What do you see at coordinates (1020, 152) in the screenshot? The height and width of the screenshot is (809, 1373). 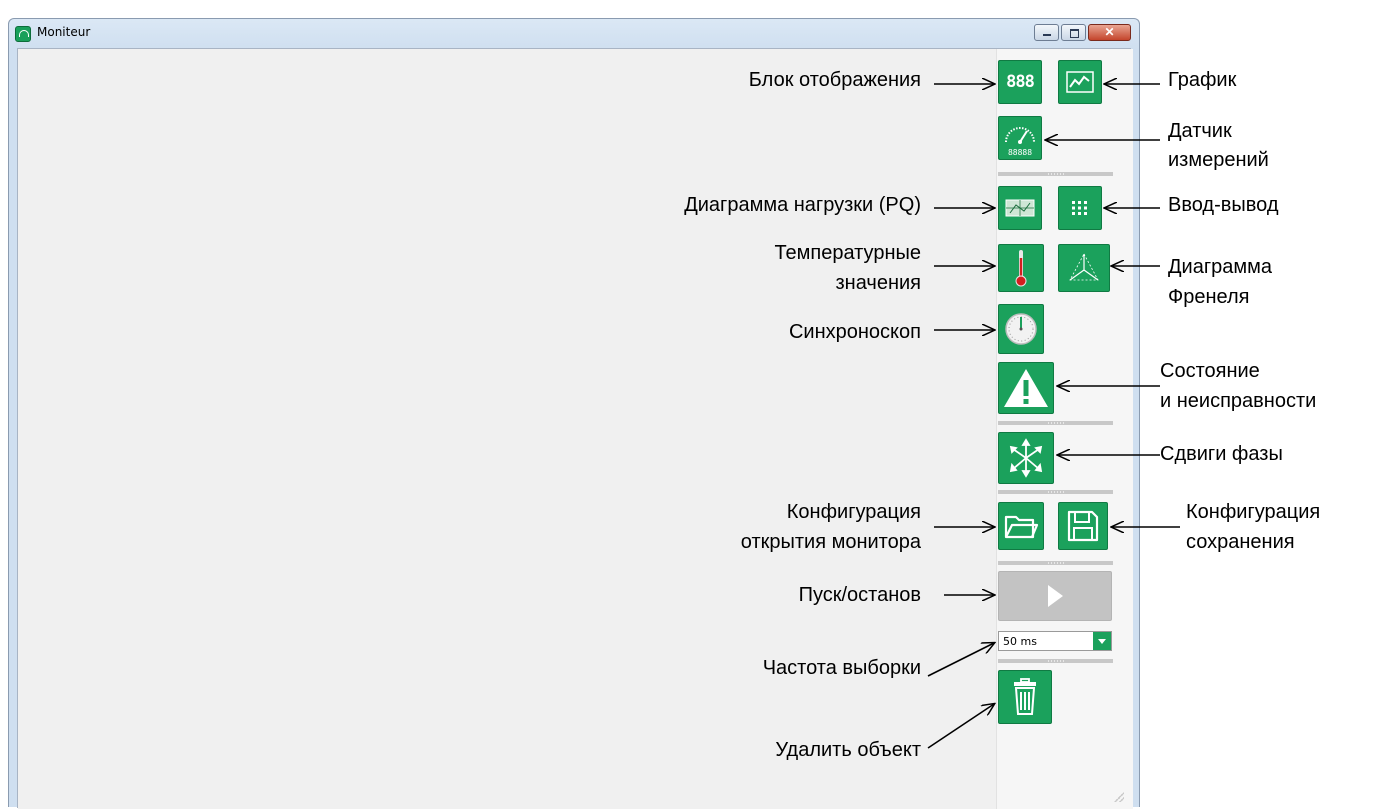 I see `gauge-digits: 88888` at bounding box center [1020, 152].